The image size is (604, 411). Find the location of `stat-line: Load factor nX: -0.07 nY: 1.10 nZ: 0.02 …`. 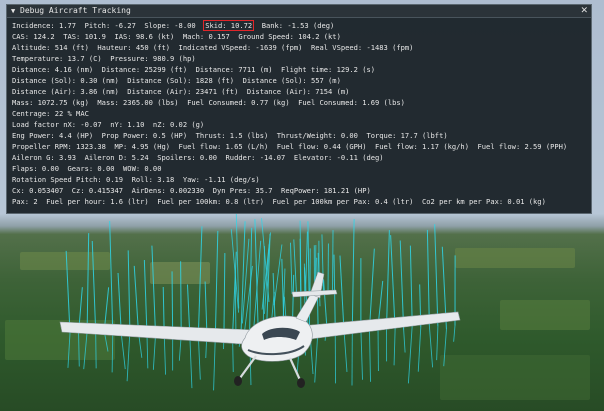

stat-line: Load factor nX: -0.07 nY: 1.10 nZ: 0.02 … is located at coordinates (301, 124).